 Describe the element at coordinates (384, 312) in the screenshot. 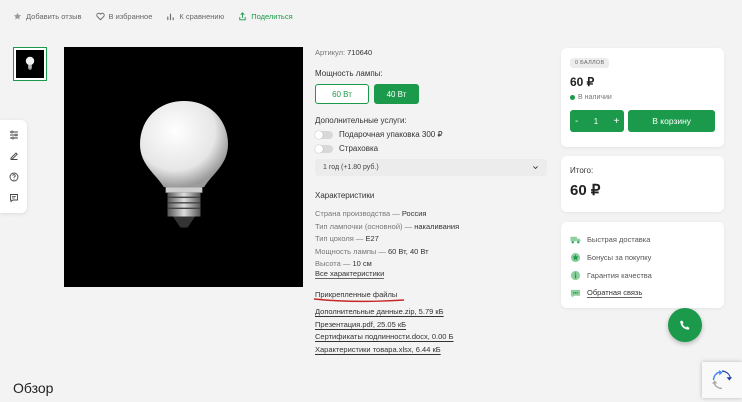

I see `file-link: Дополнительные данные.zip, 5.79 кБ` at that location.